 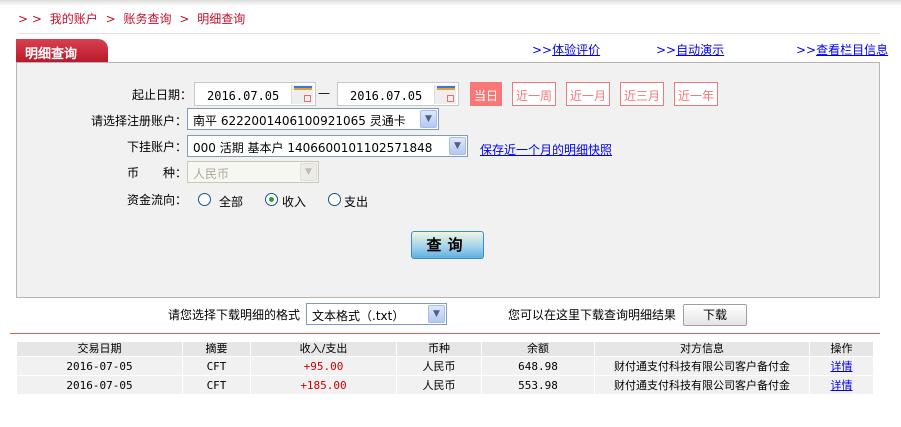 I want to click on tab-detail-query: 明细查询, so click(x=62, y=51).